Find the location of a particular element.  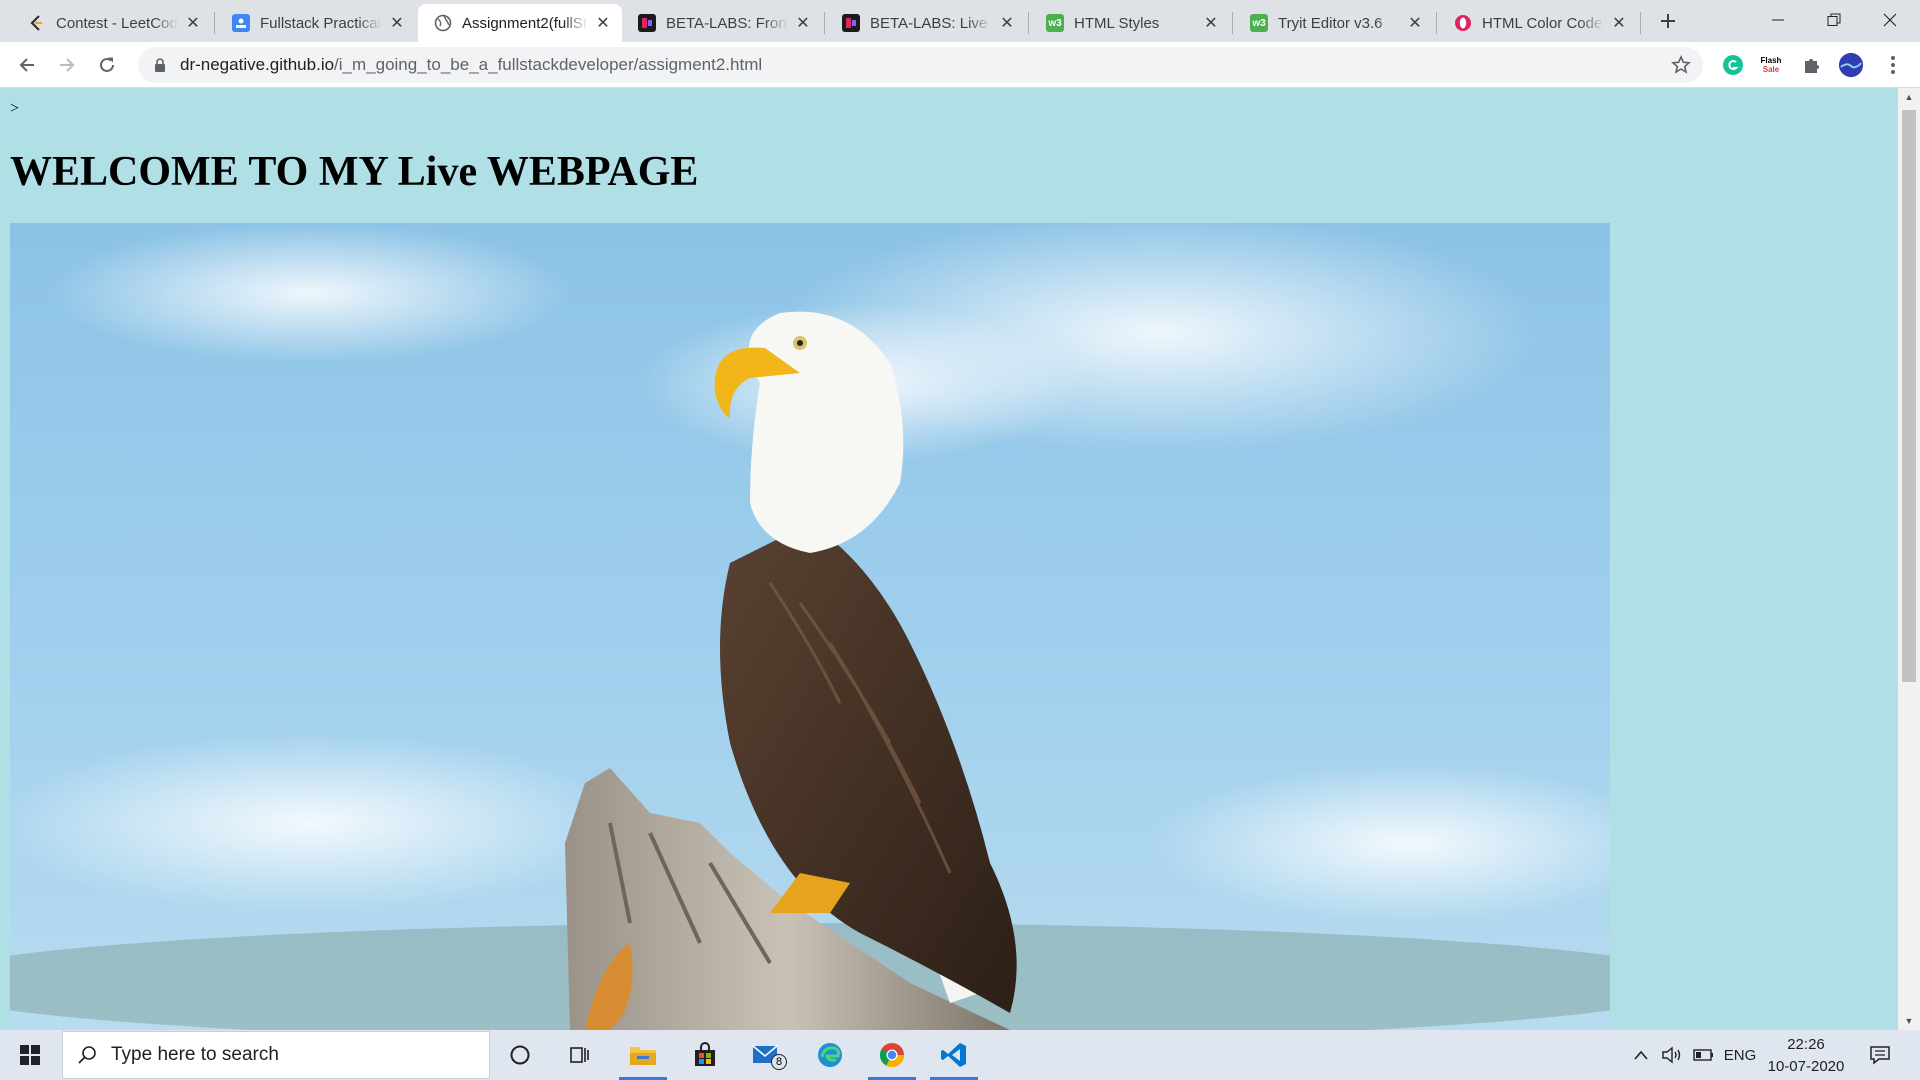

tab-betalabs-live: BETA-LABS: Live yo ✕ is located at coordinates (926, 23).